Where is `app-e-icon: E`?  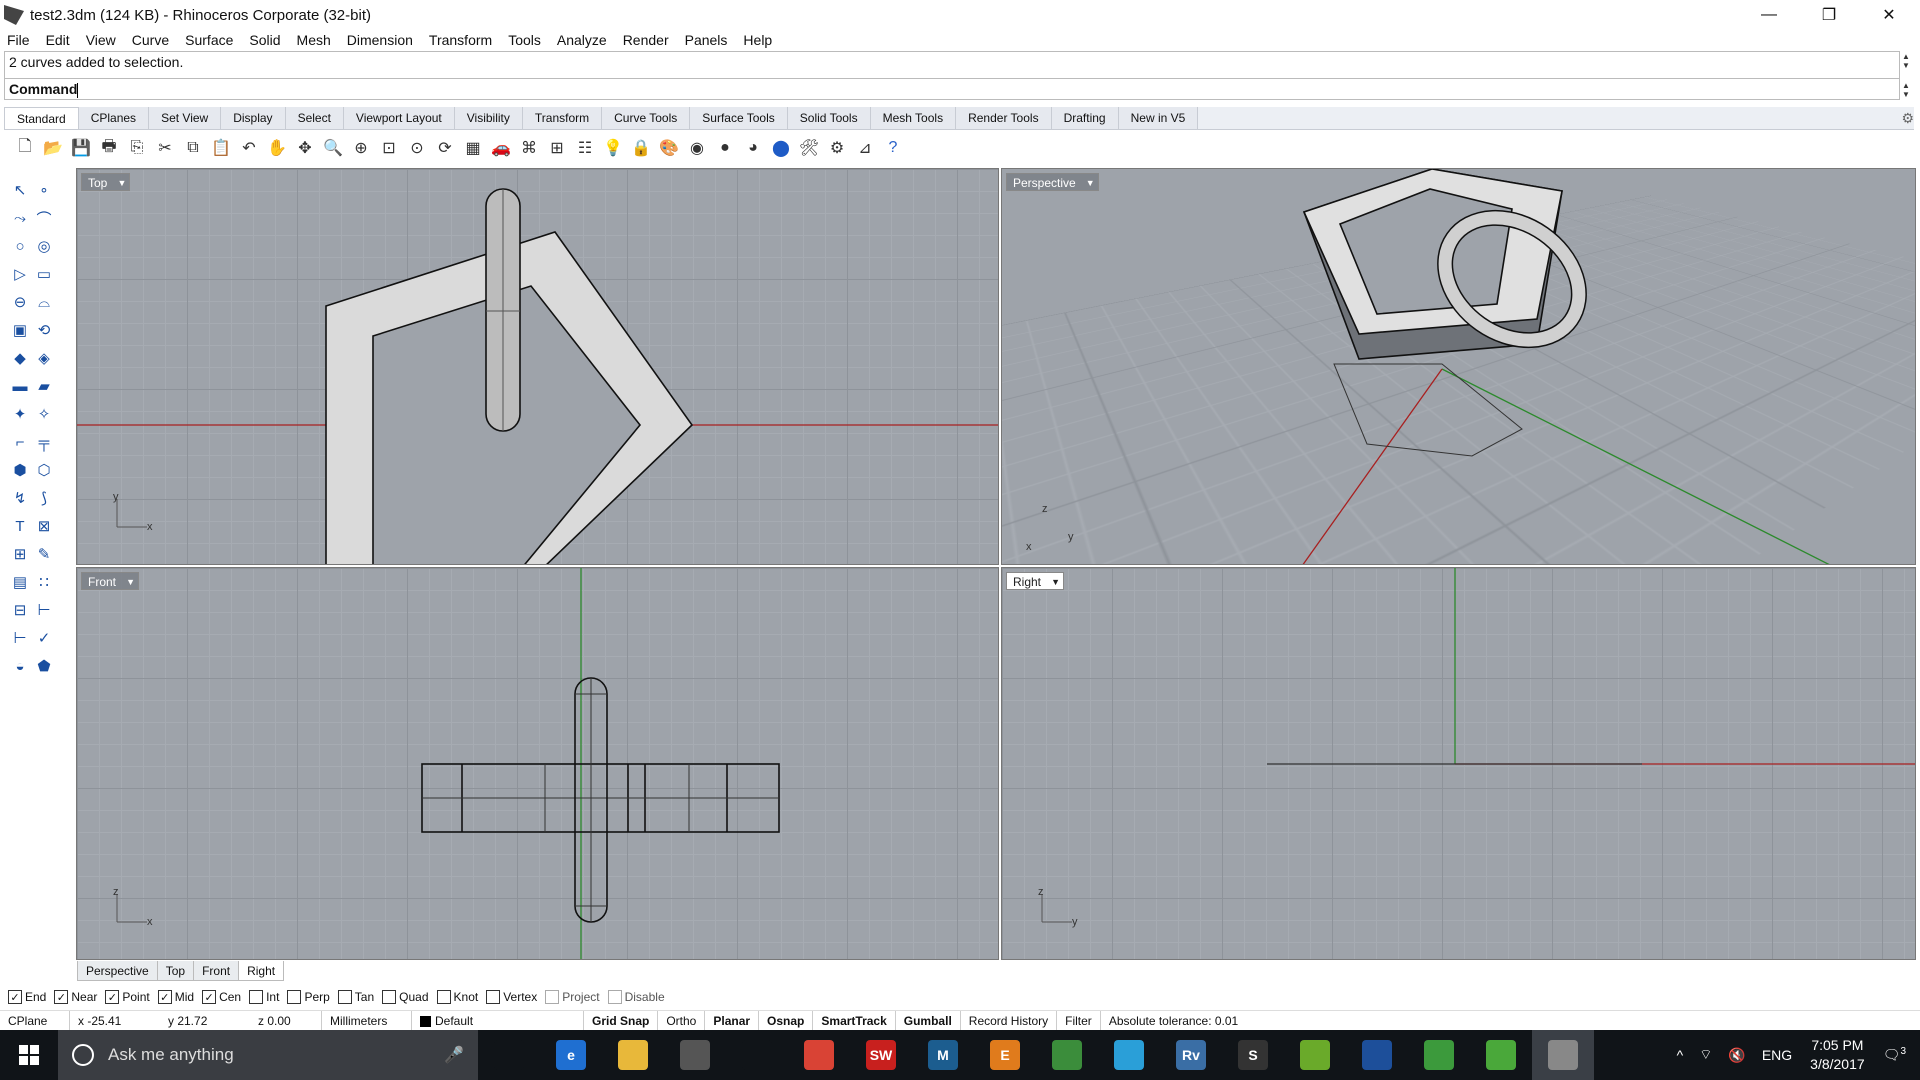
app-e-icon: E is located at coordinates (1005, 1055).